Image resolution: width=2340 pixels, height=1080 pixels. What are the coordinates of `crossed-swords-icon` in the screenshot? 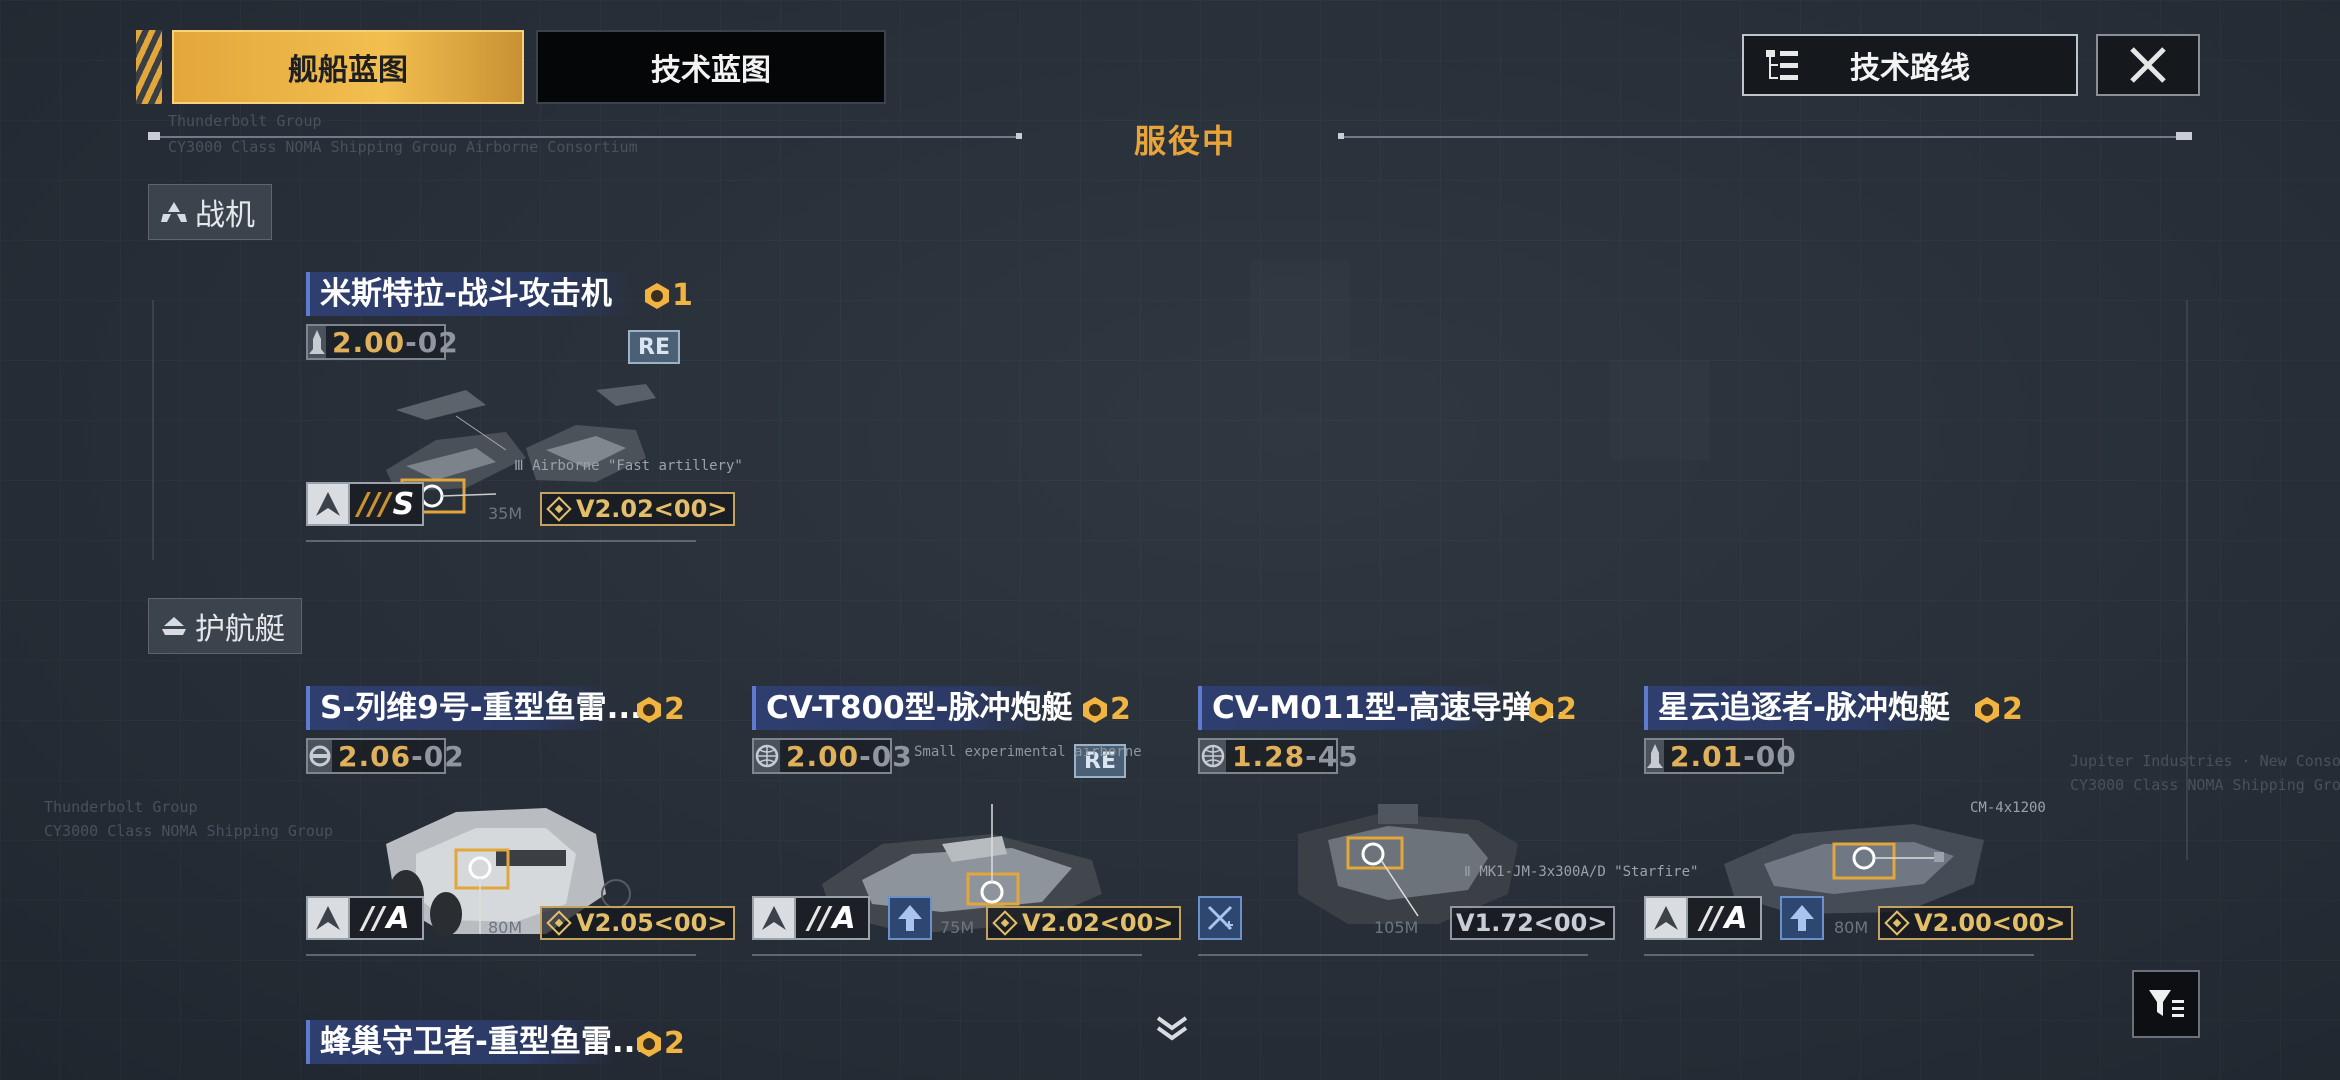 It's located at (1220, 918).